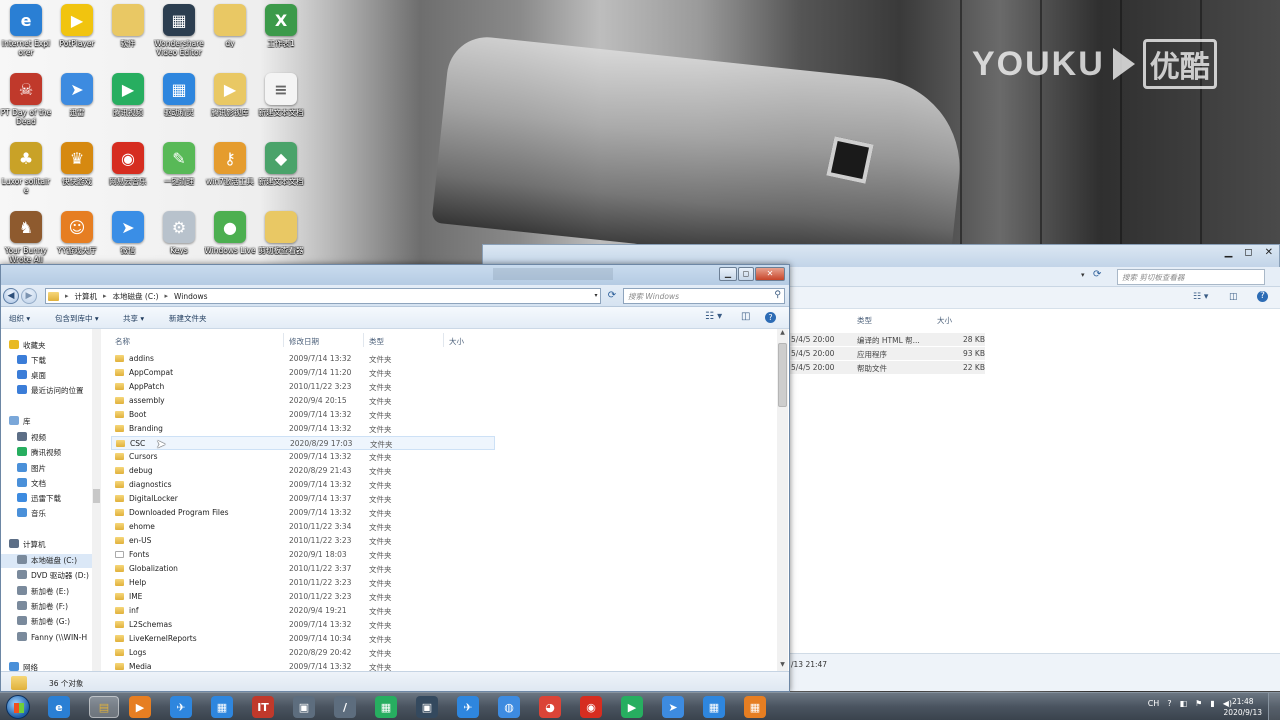 The height and width of the screenshot is (720, 1280). What do you see at coordinates (550, 707) in the screenshot?
I see `taskbar-chrome-icon: ◕` at bounding box center [550, 707].